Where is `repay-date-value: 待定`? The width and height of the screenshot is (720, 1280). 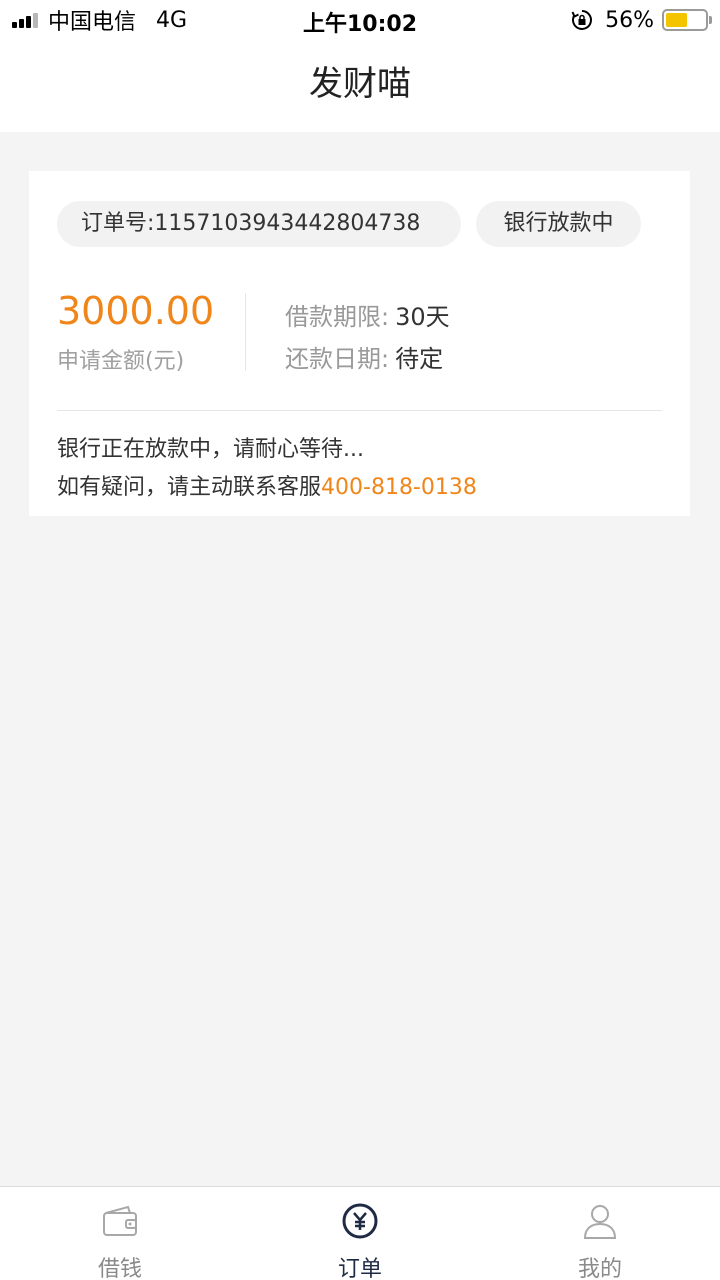 repay-date-value: 待定 is located at coordinates (419, 359).